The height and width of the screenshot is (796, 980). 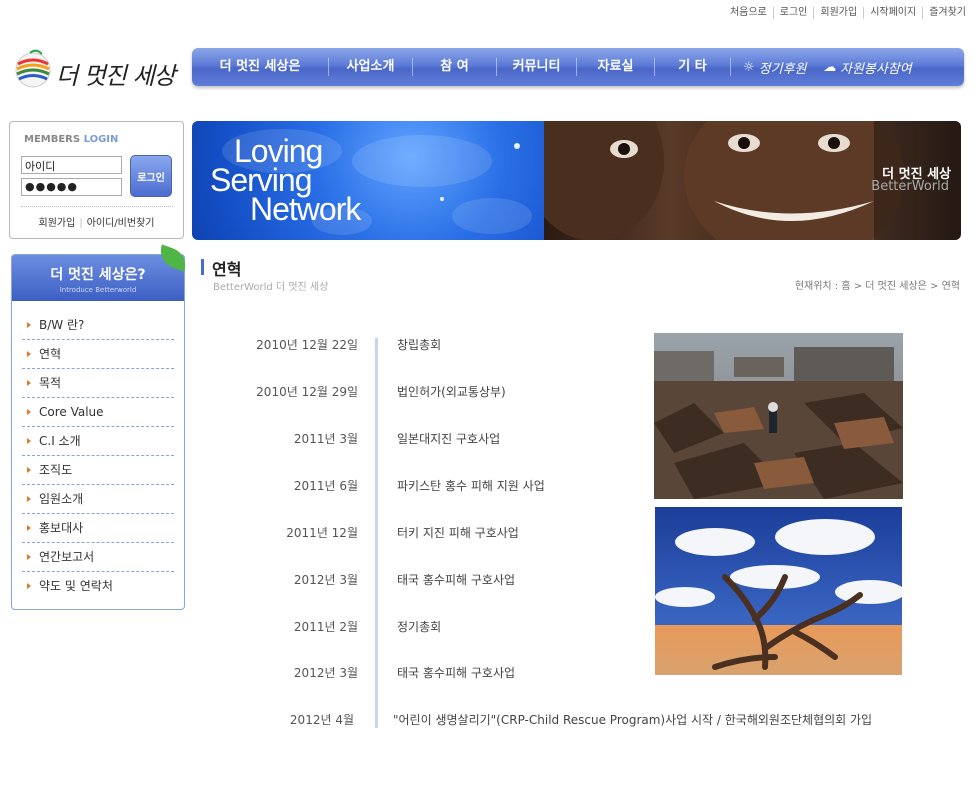 I want to click on volunteer-label: 자원봉사참여, so click(x=876, y=69).